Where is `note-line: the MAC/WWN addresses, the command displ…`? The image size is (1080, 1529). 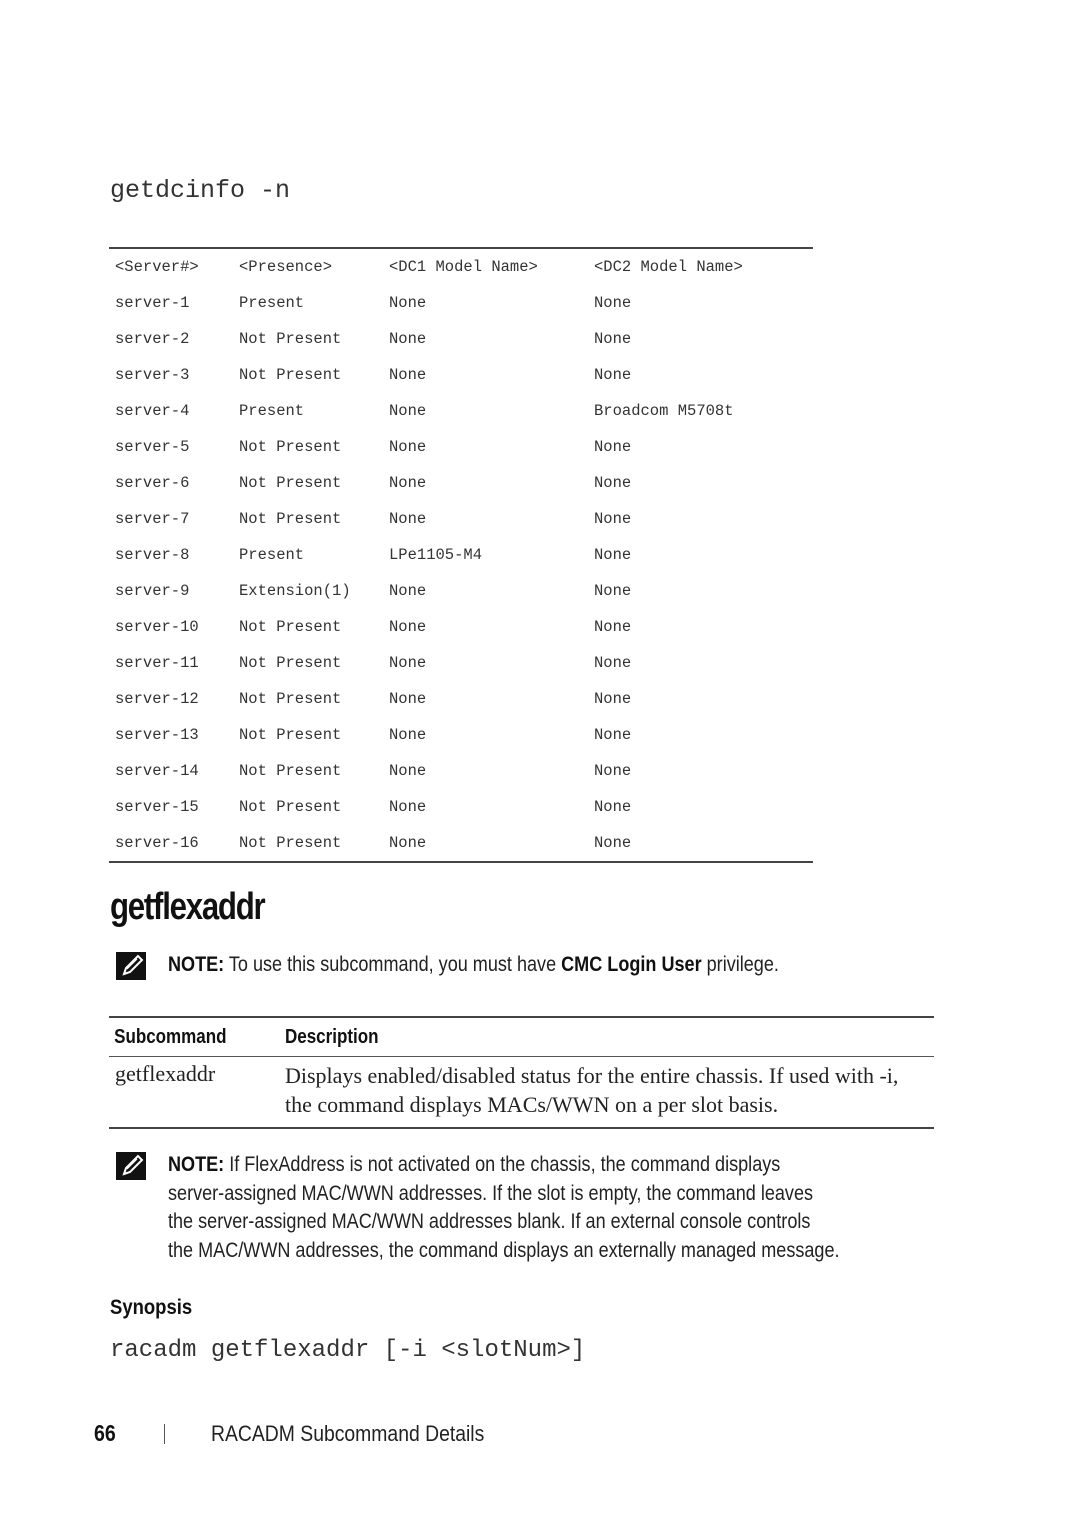 note-line: the MAC/WWN addresses, the command displ… is located at coordinates (504, 1250).